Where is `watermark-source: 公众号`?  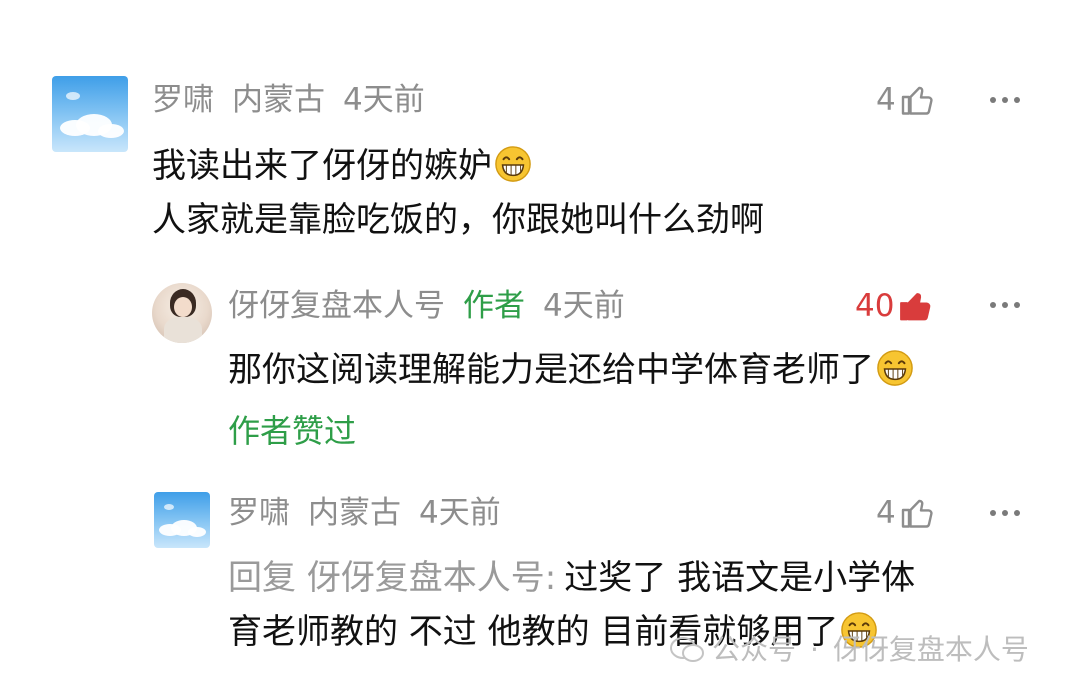 watermark-source: 公众号 is located at coordinates (754, 649).